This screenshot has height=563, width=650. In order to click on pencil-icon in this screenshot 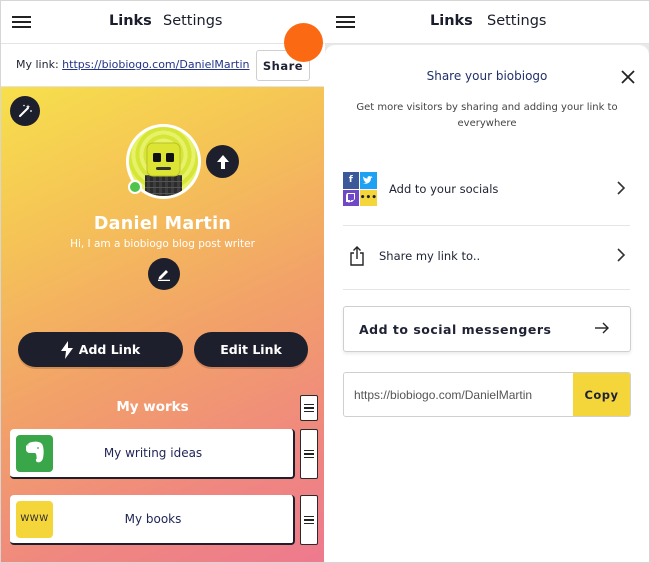, I will do `click(164, 275)`.